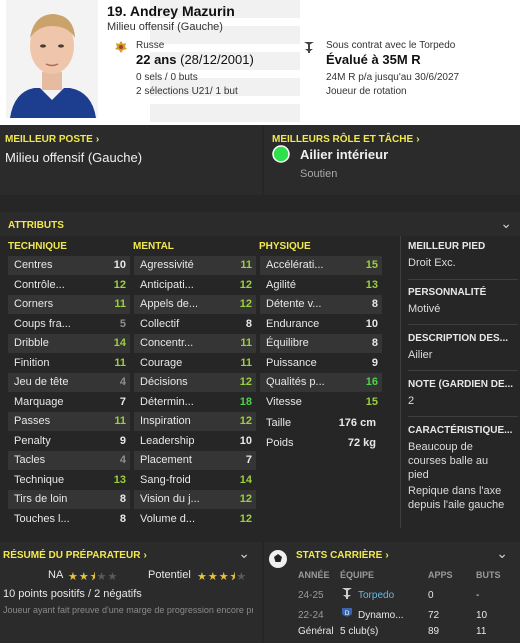 This screenshot has width=520, height=643. What do you see at coordinates (69, 460) in the screenshot?
I see `attribute-row: Tacles 4` at bounding box center [69, 460].